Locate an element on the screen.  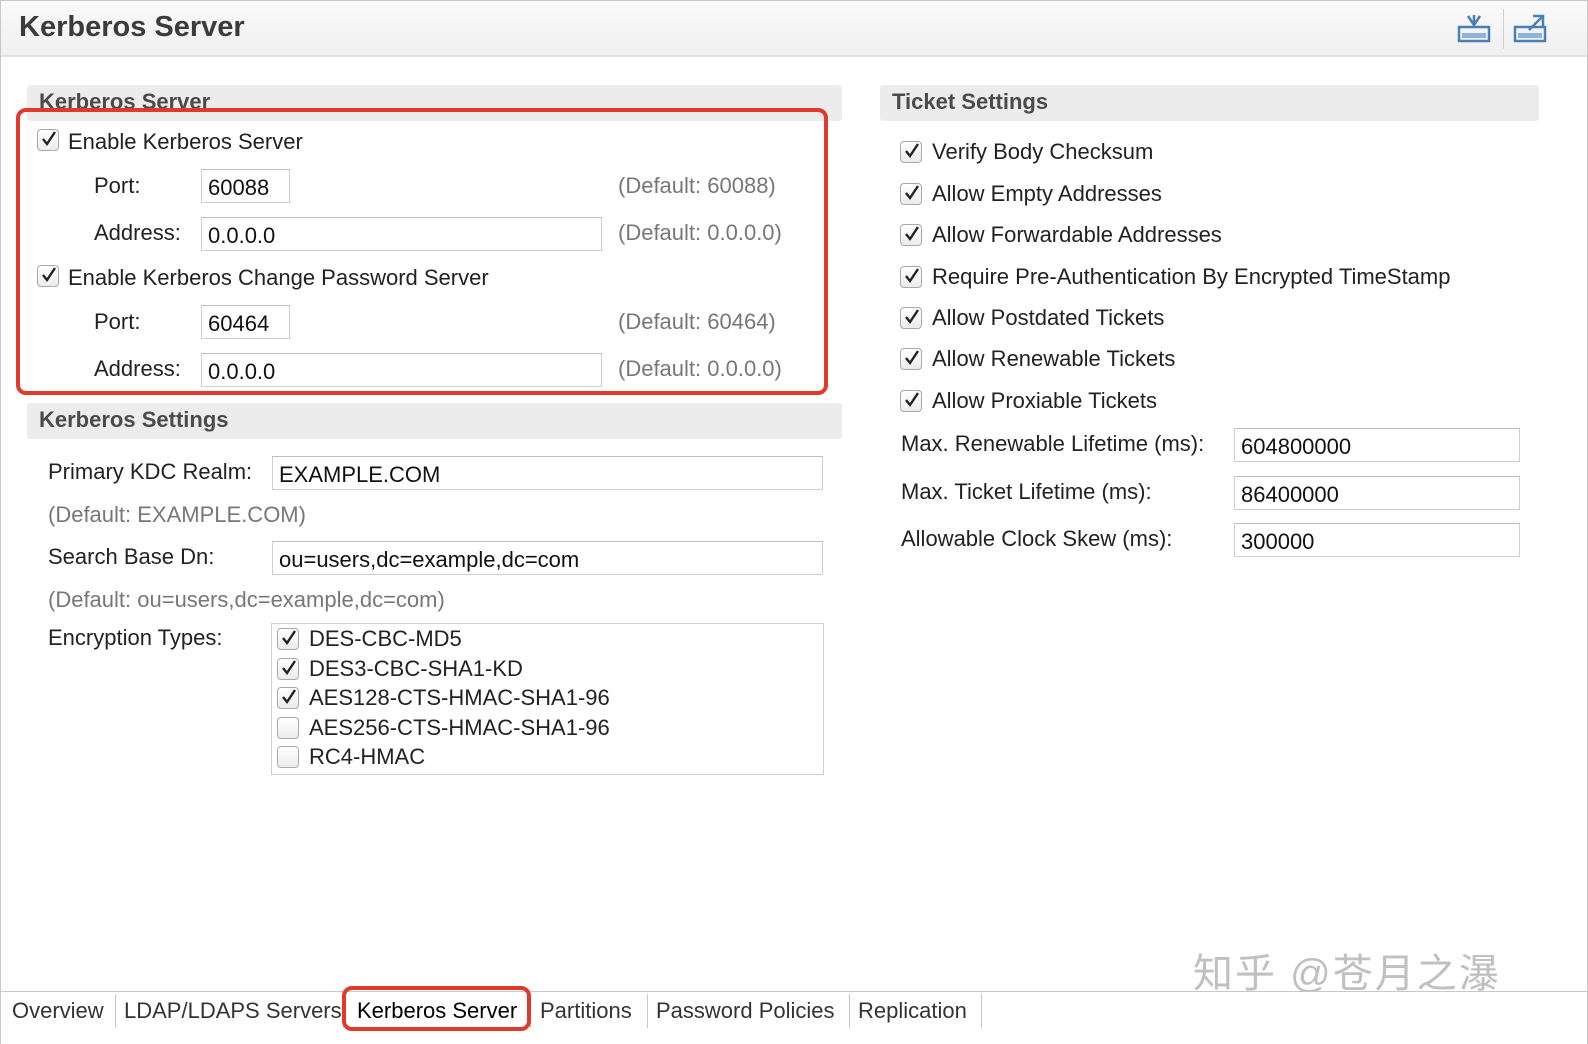
encryption-type-label: AES256-CTS-HMAC-SHA1-96 is located at coordinates (459, 727).